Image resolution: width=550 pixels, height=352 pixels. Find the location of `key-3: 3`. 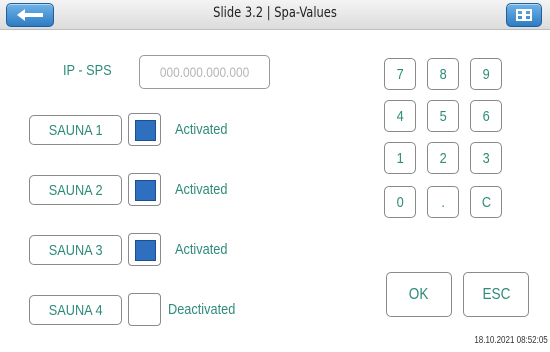

key-3: 3 is located at coordinates (486, 158).